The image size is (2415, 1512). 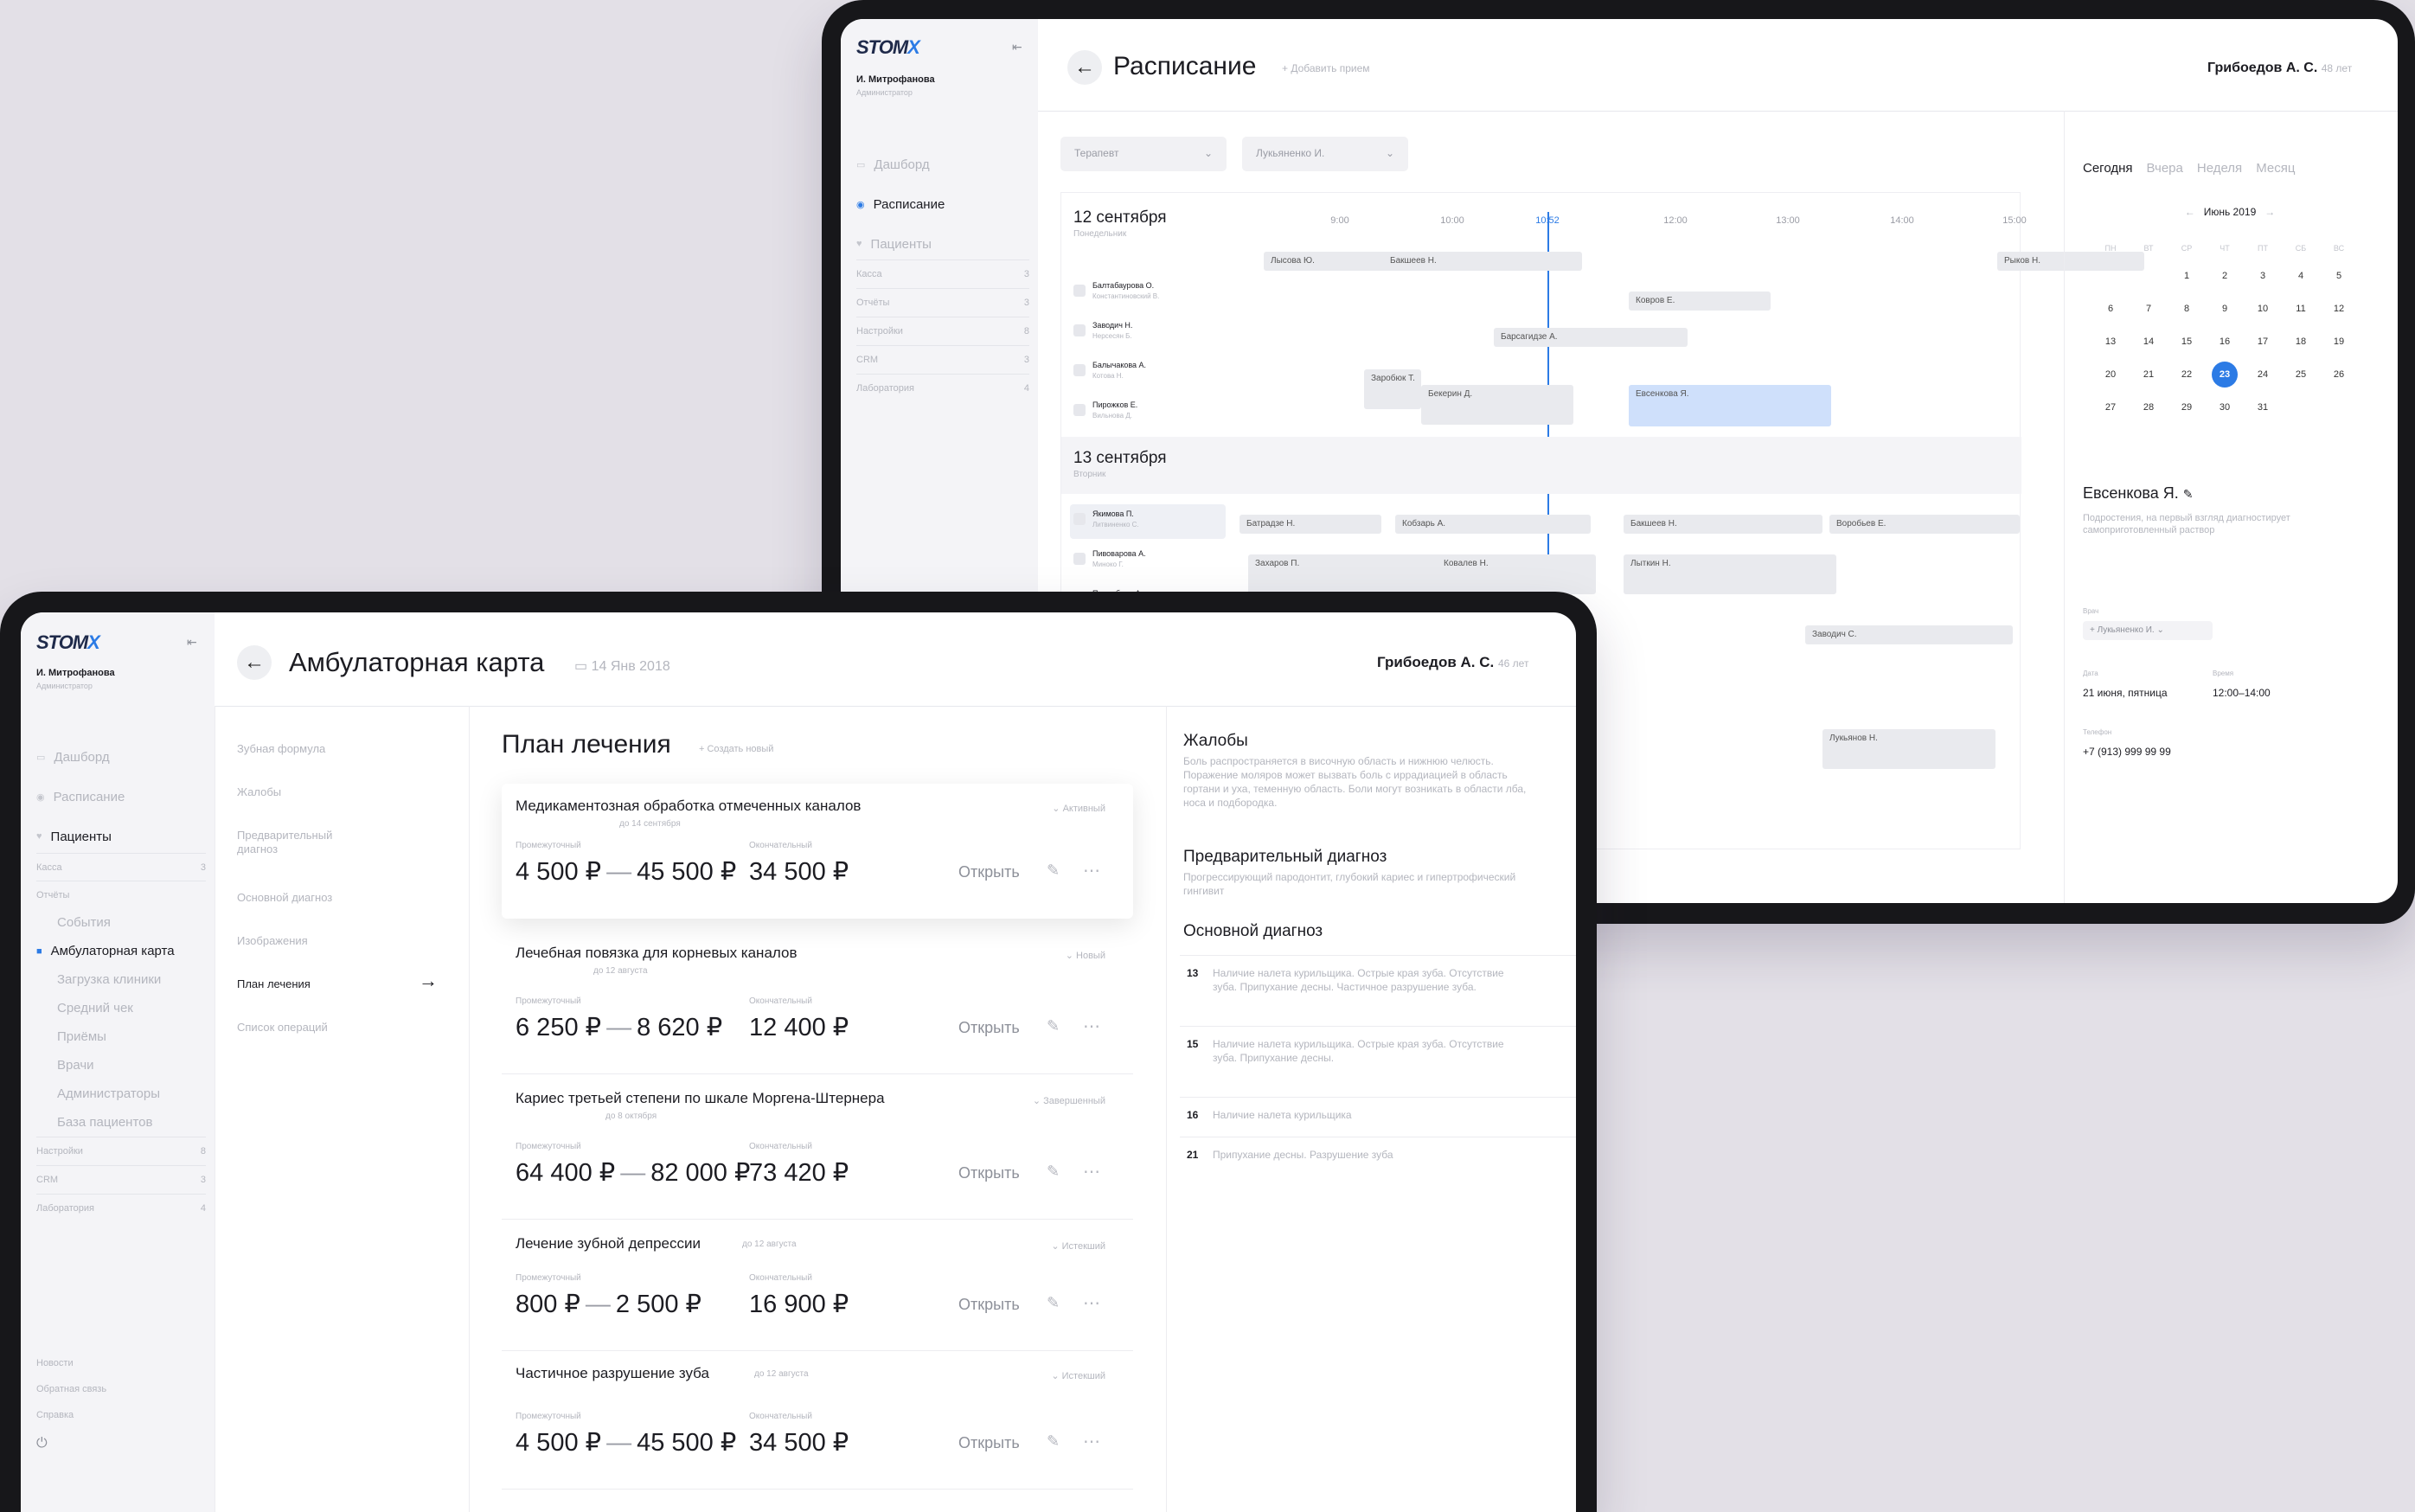 What do you see at coordinates (2108, 168) in the screenshot?
I see `tab-0: Сегодня` at bounding box center [2108, 168].